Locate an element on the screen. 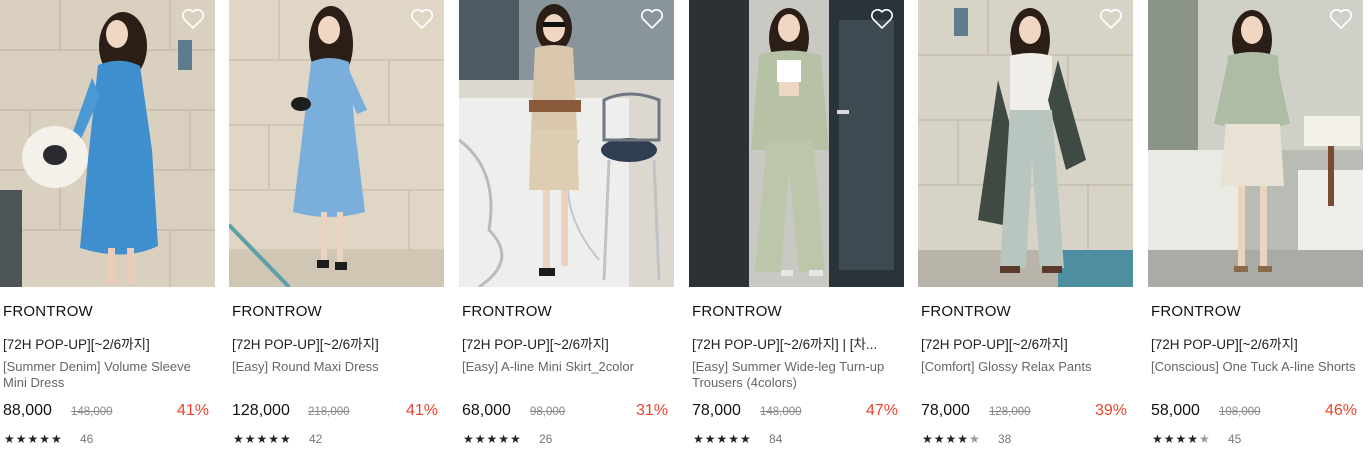 This screenshot has width=1370, height=473. product-name: [Comfort] Glossy Relax Pants is located at coordinates (1023, 367).